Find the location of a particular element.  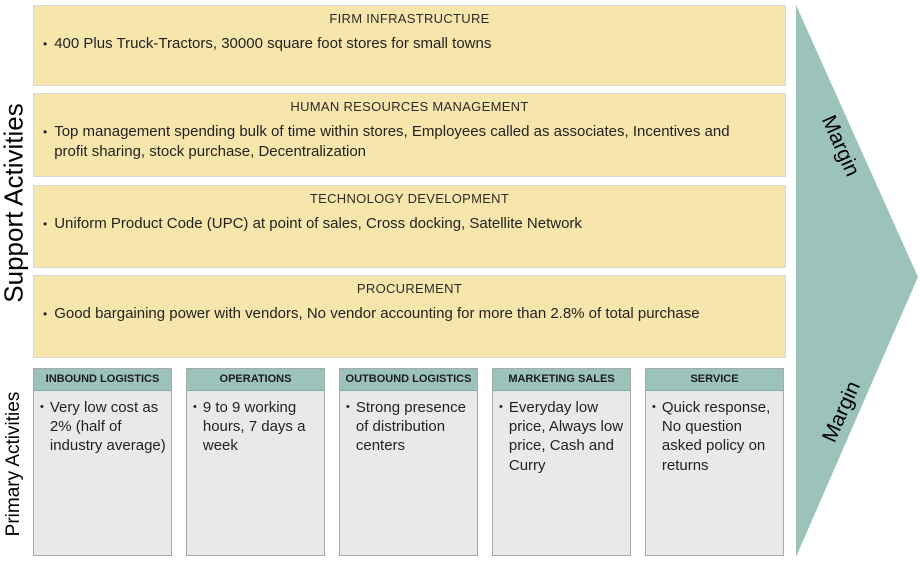

column-header: SERVICE is located at coordinates (714, 380).